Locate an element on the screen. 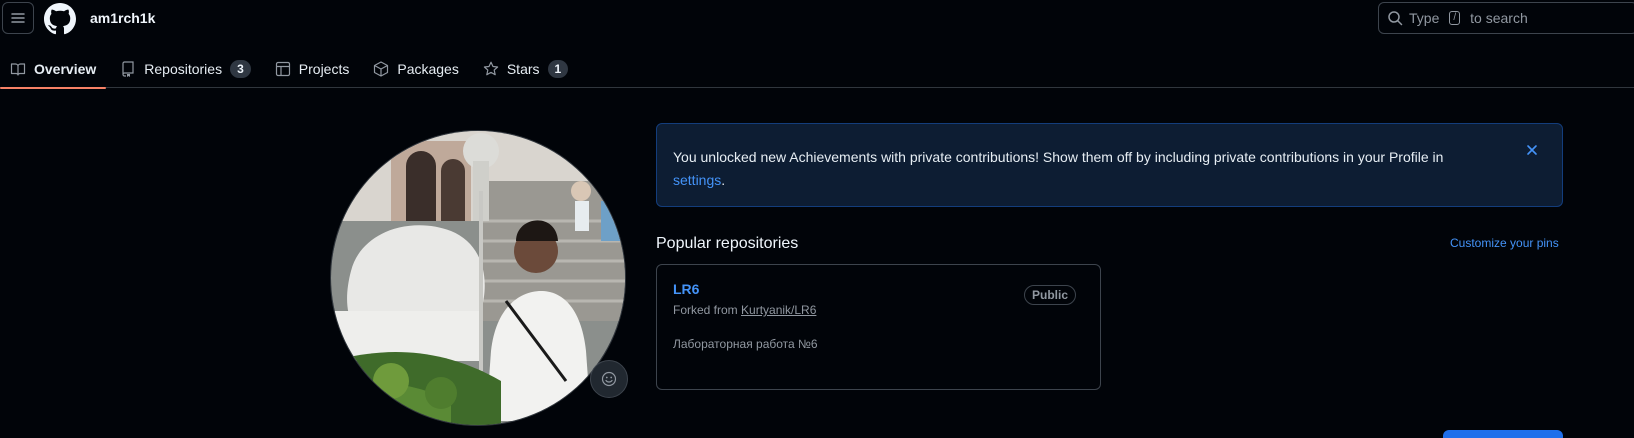 This screenshot has width=1634, height=438. github-logo-icon is located at coordinates (60, 19).